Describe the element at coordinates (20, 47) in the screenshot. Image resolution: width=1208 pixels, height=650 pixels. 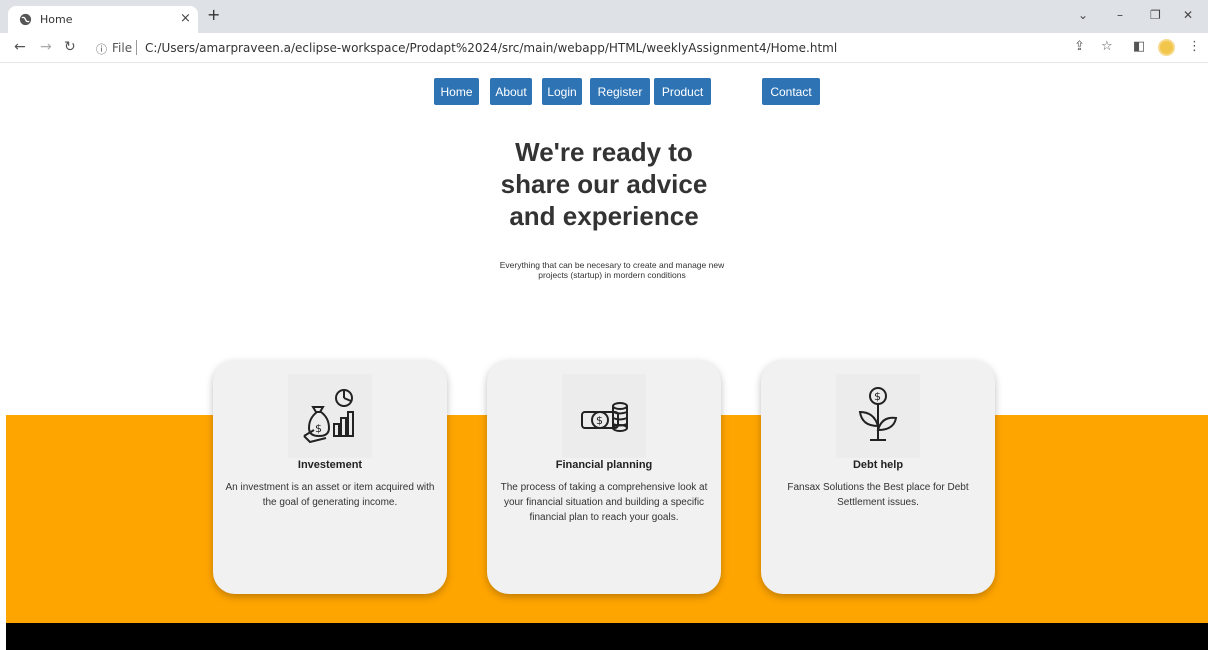
I see `back-icon: ←` at that location.